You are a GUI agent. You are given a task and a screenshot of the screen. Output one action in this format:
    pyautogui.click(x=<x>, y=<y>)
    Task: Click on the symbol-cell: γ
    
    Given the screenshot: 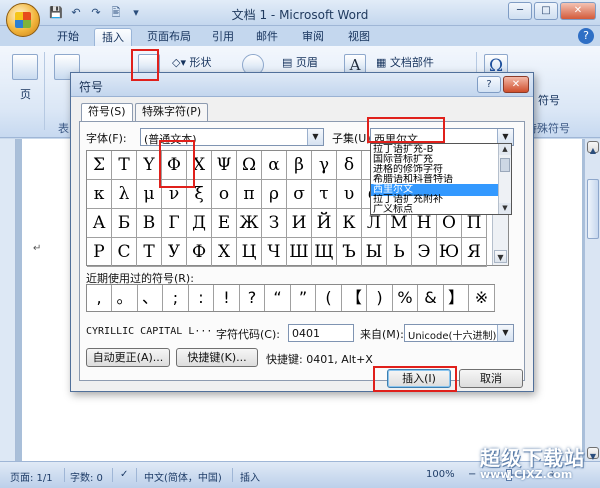 What is the action you would take?
    pyautogui.click(x=324, y=165)
    